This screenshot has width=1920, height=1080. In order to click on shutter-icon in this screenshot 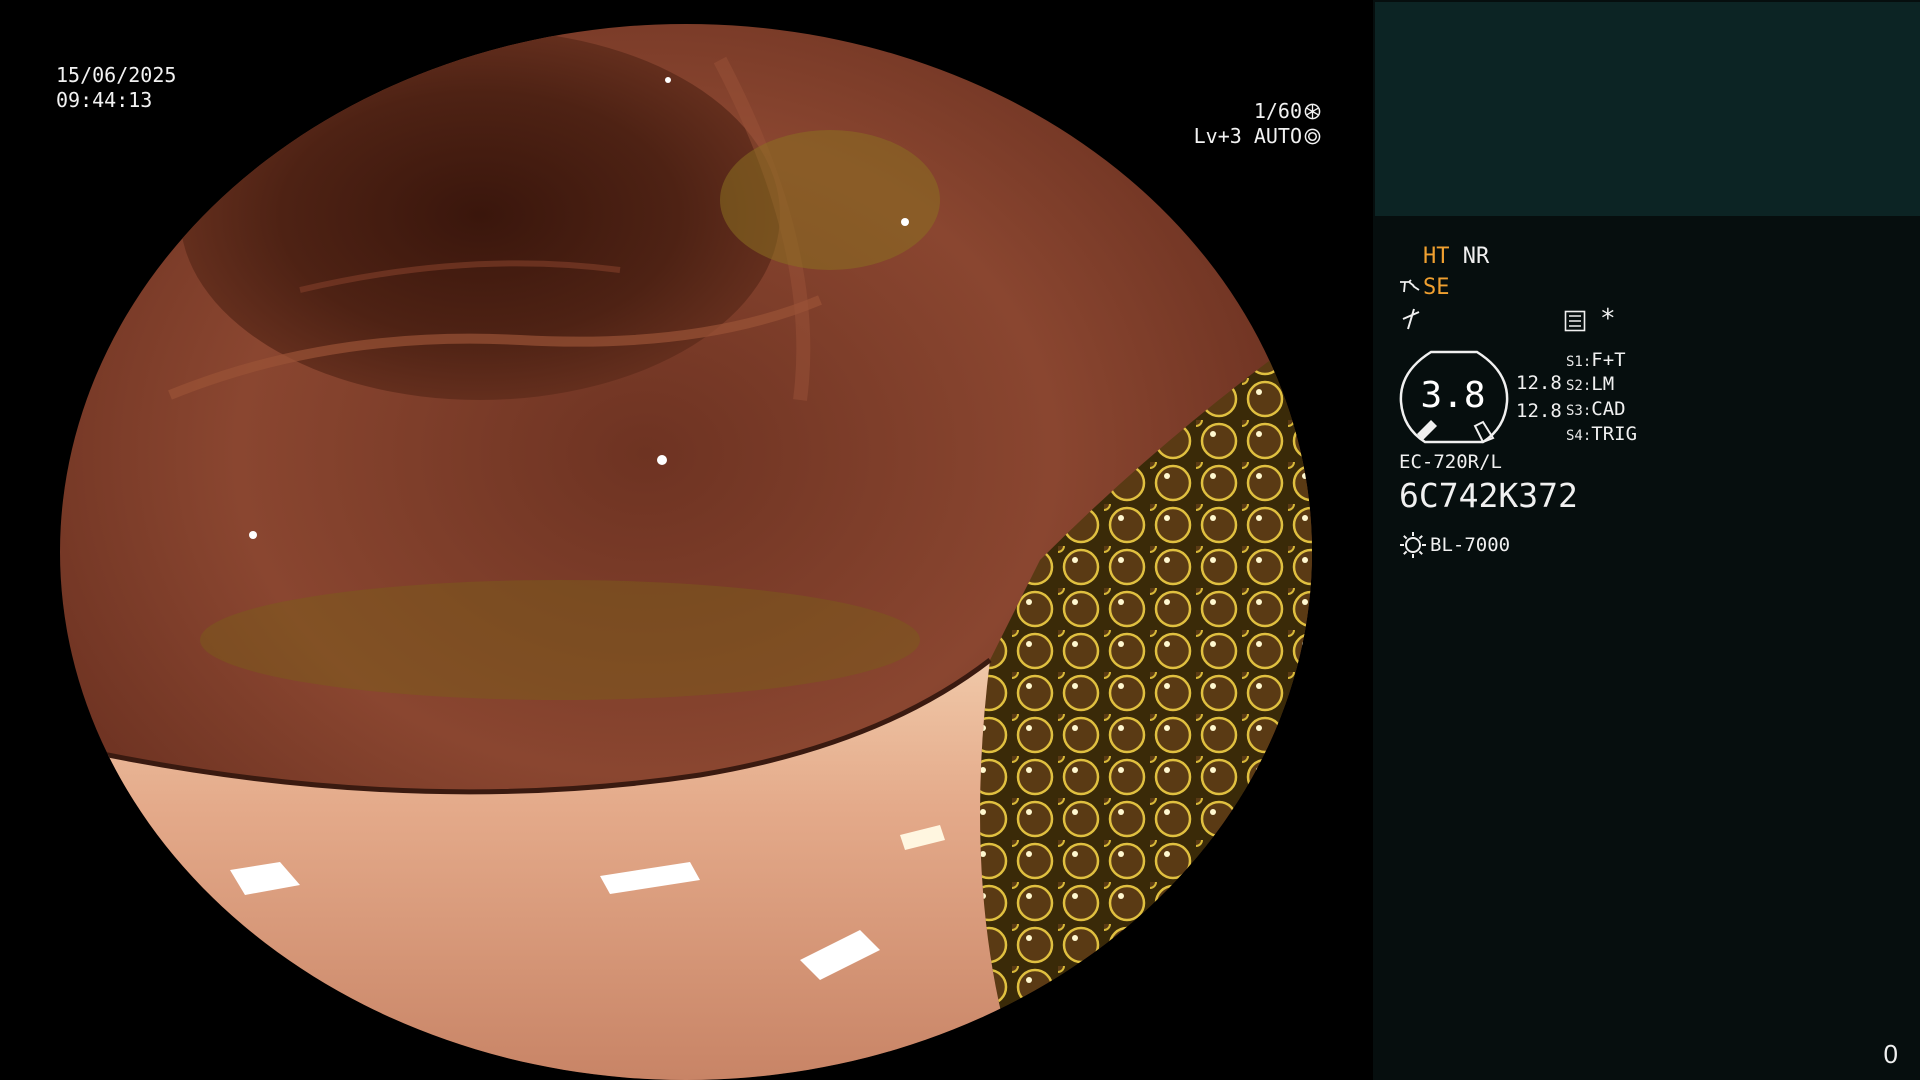, I will do `click(1312, 111)`.